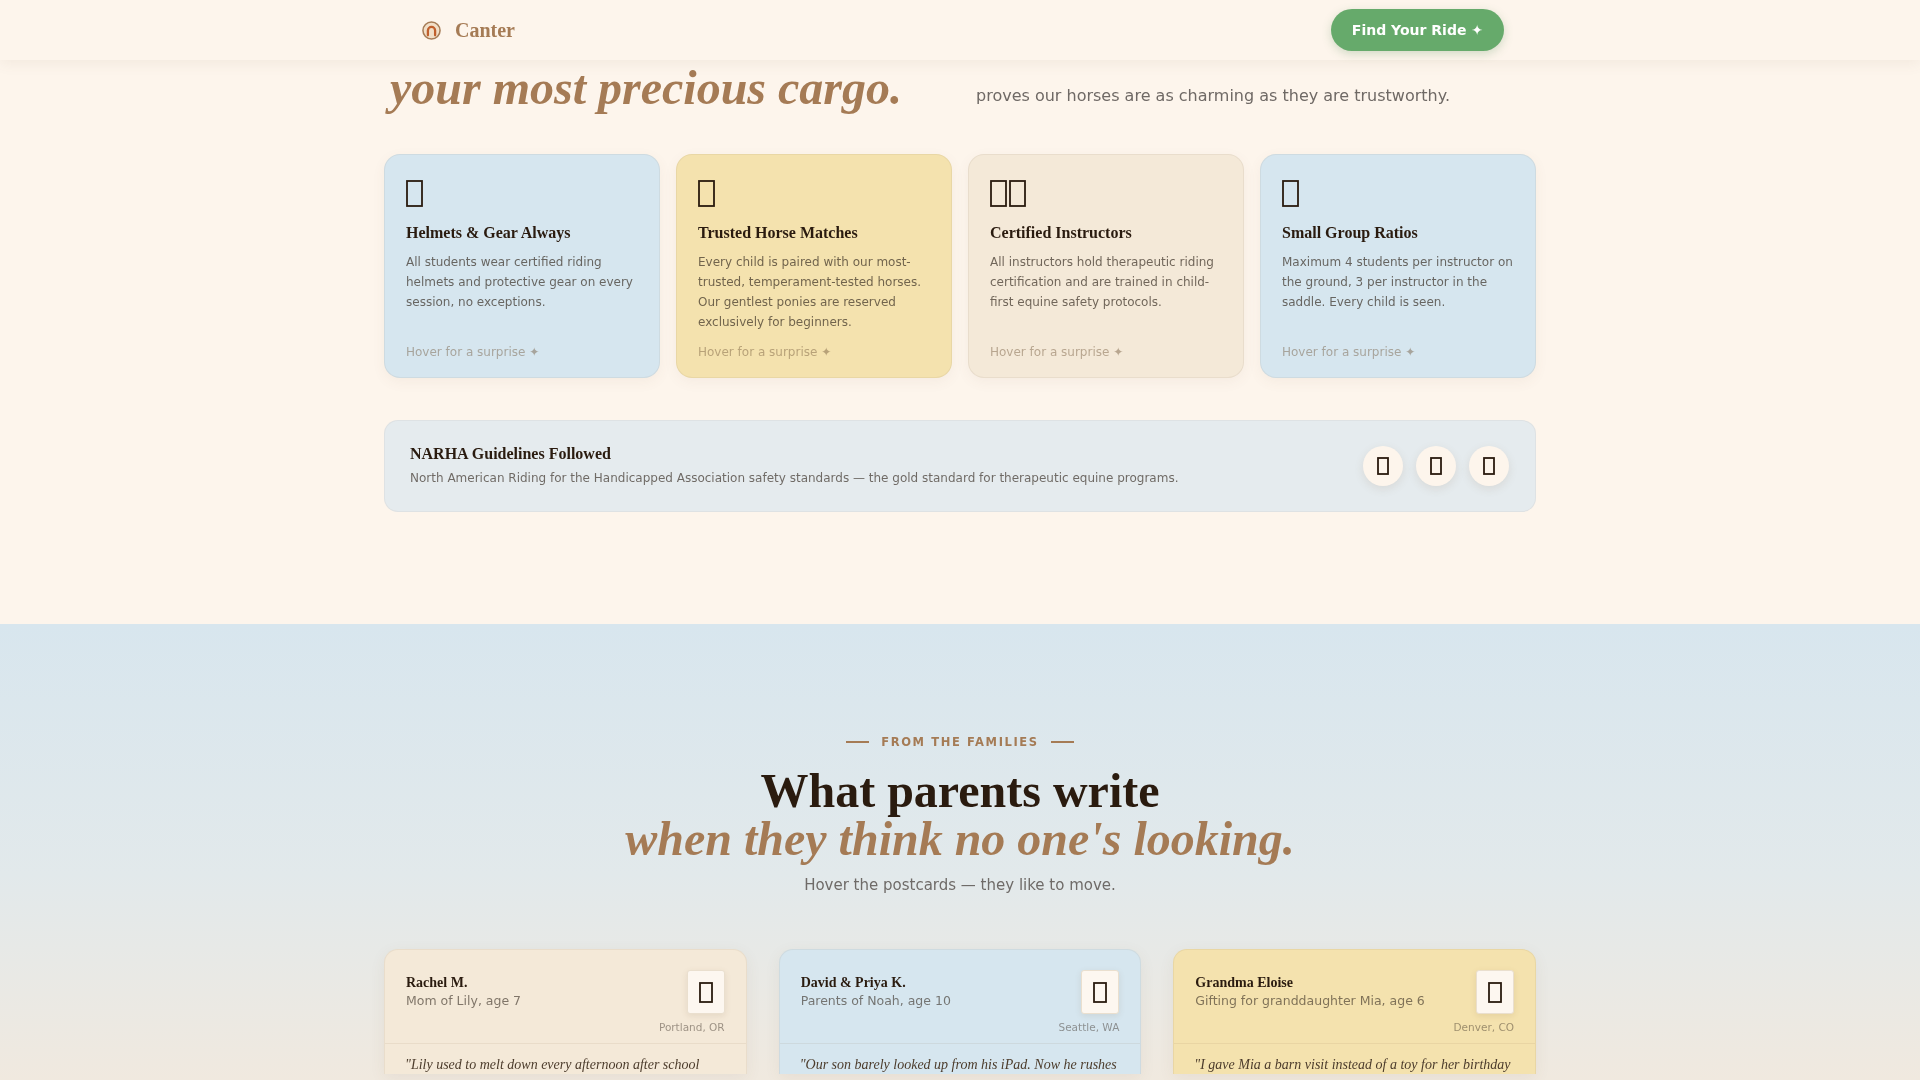 The width and height of the screenshot is (1920, 1080). Describe the element at coordinates (520, 282) in the screenshot. I see `feature-description: All students wear certified riding helmets and protective gear on every session, no exceptions.` at that location.